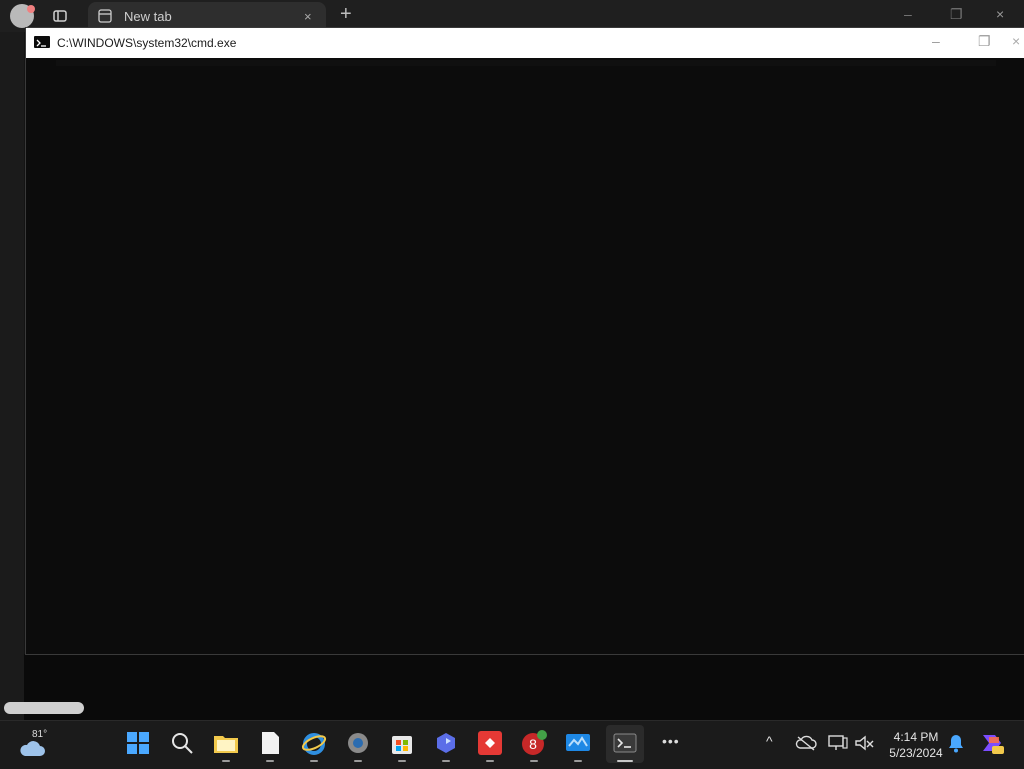 The width and height of the screenshot is (1024, 769). Describe the element at coordinates (346, 14) in the screenshot. I see `new-tab-button: +` at that location.